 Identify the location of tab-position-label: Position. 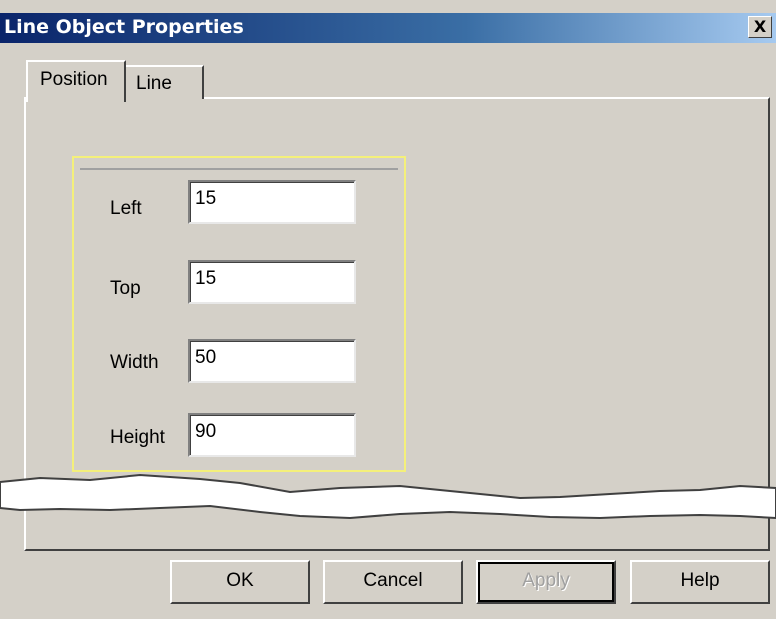
(74, 79).